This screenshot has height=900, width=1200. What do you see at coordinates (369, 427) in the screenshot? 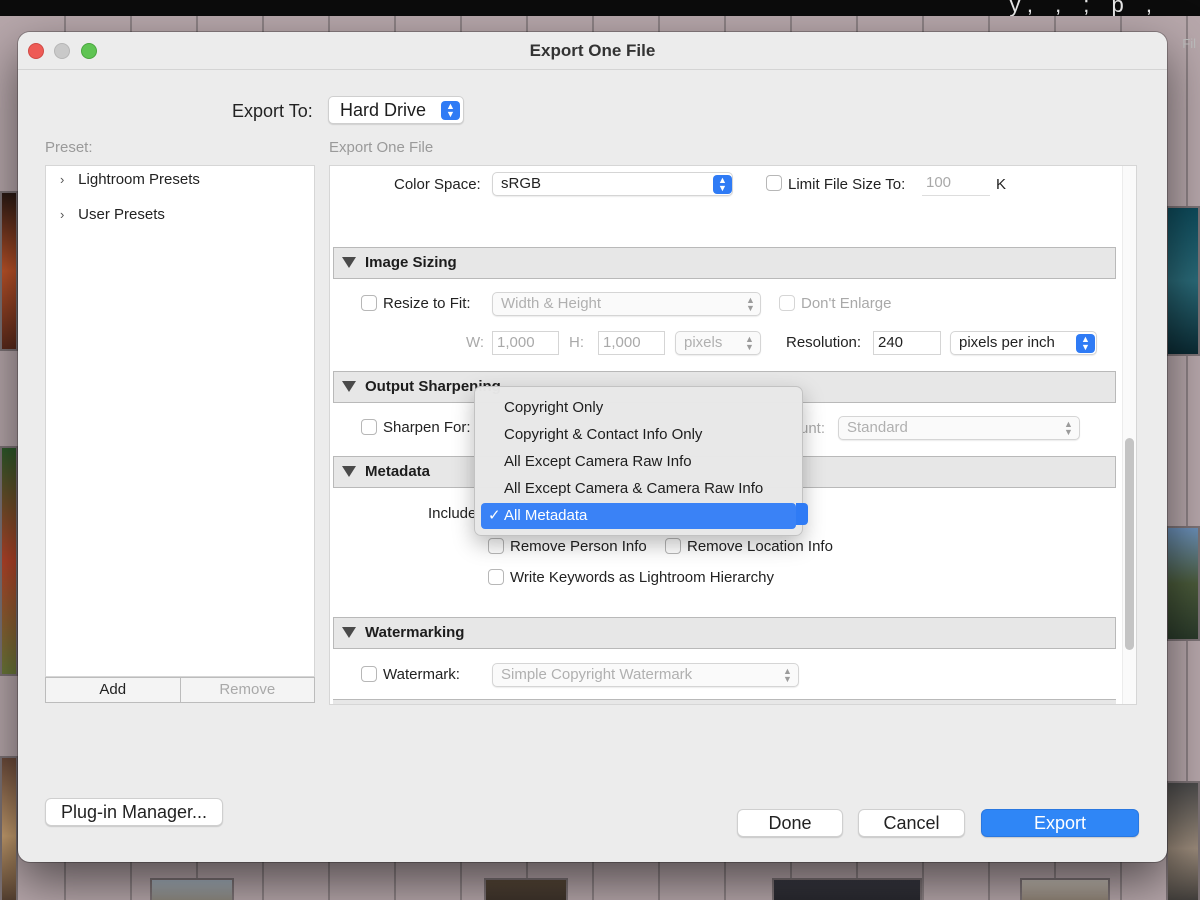
I see `sharpen-for-checkbox` at bounding box center [369, 427].